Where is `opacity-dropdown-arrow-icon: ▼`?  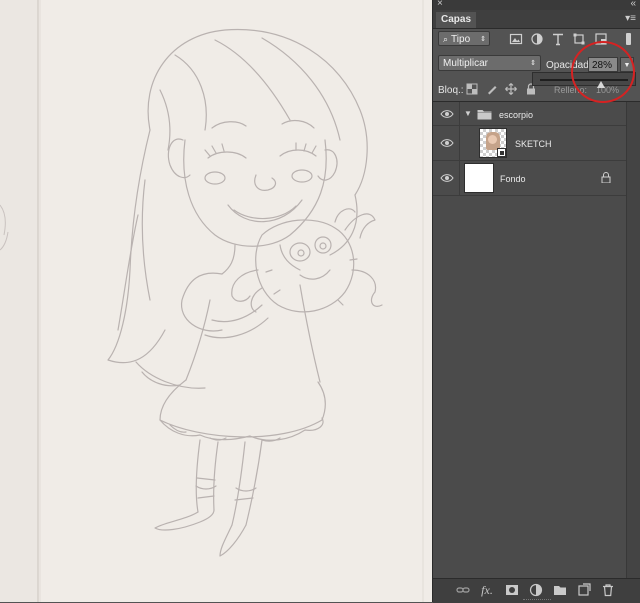
opacity-dropdown-arrow-icon: ▼ is located at coordinates (627, 64).